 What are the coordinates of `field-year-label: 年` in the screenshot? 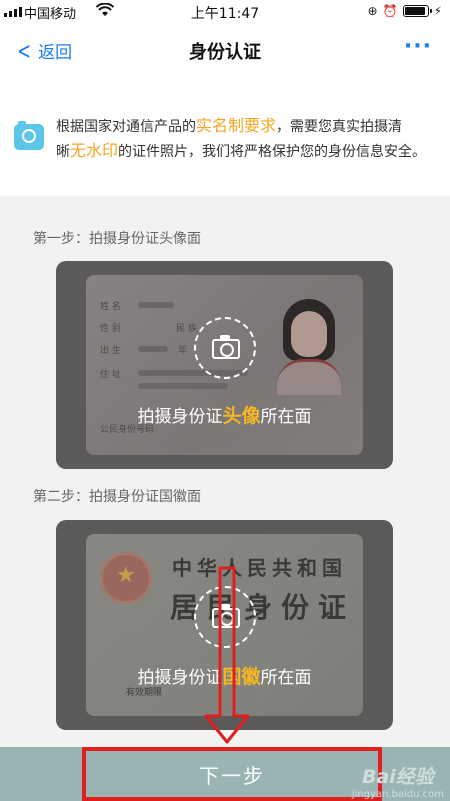 It's located at (183, 351).